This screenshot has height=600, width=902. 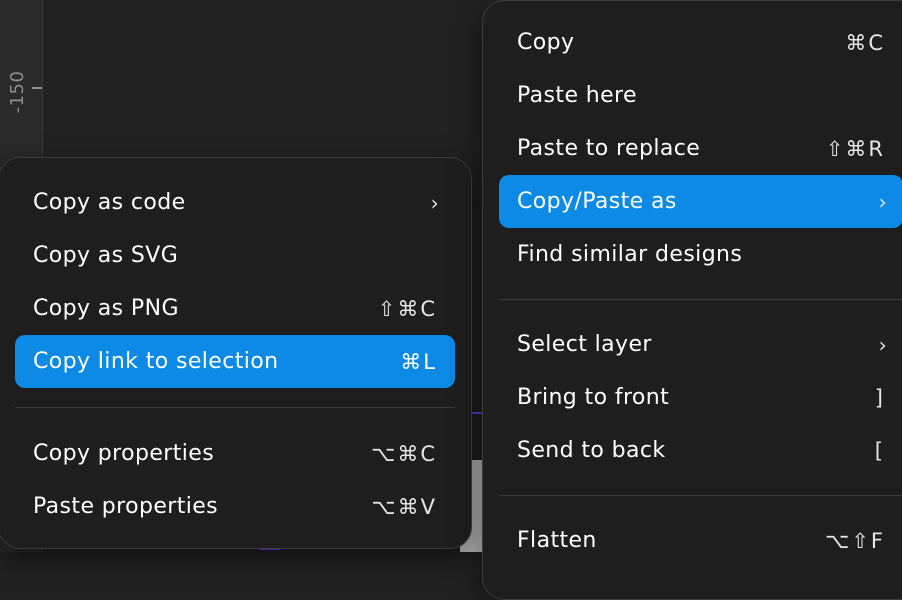 I want to click on shortcut: [, so click(x=879, y=450).